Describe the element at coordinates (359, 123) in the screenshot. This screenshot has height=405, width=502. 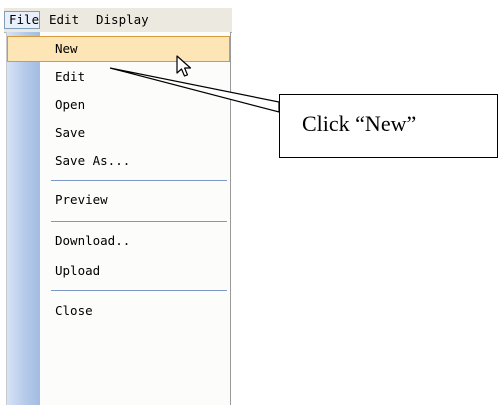
I see `callout-text: Click “New”` at that location.